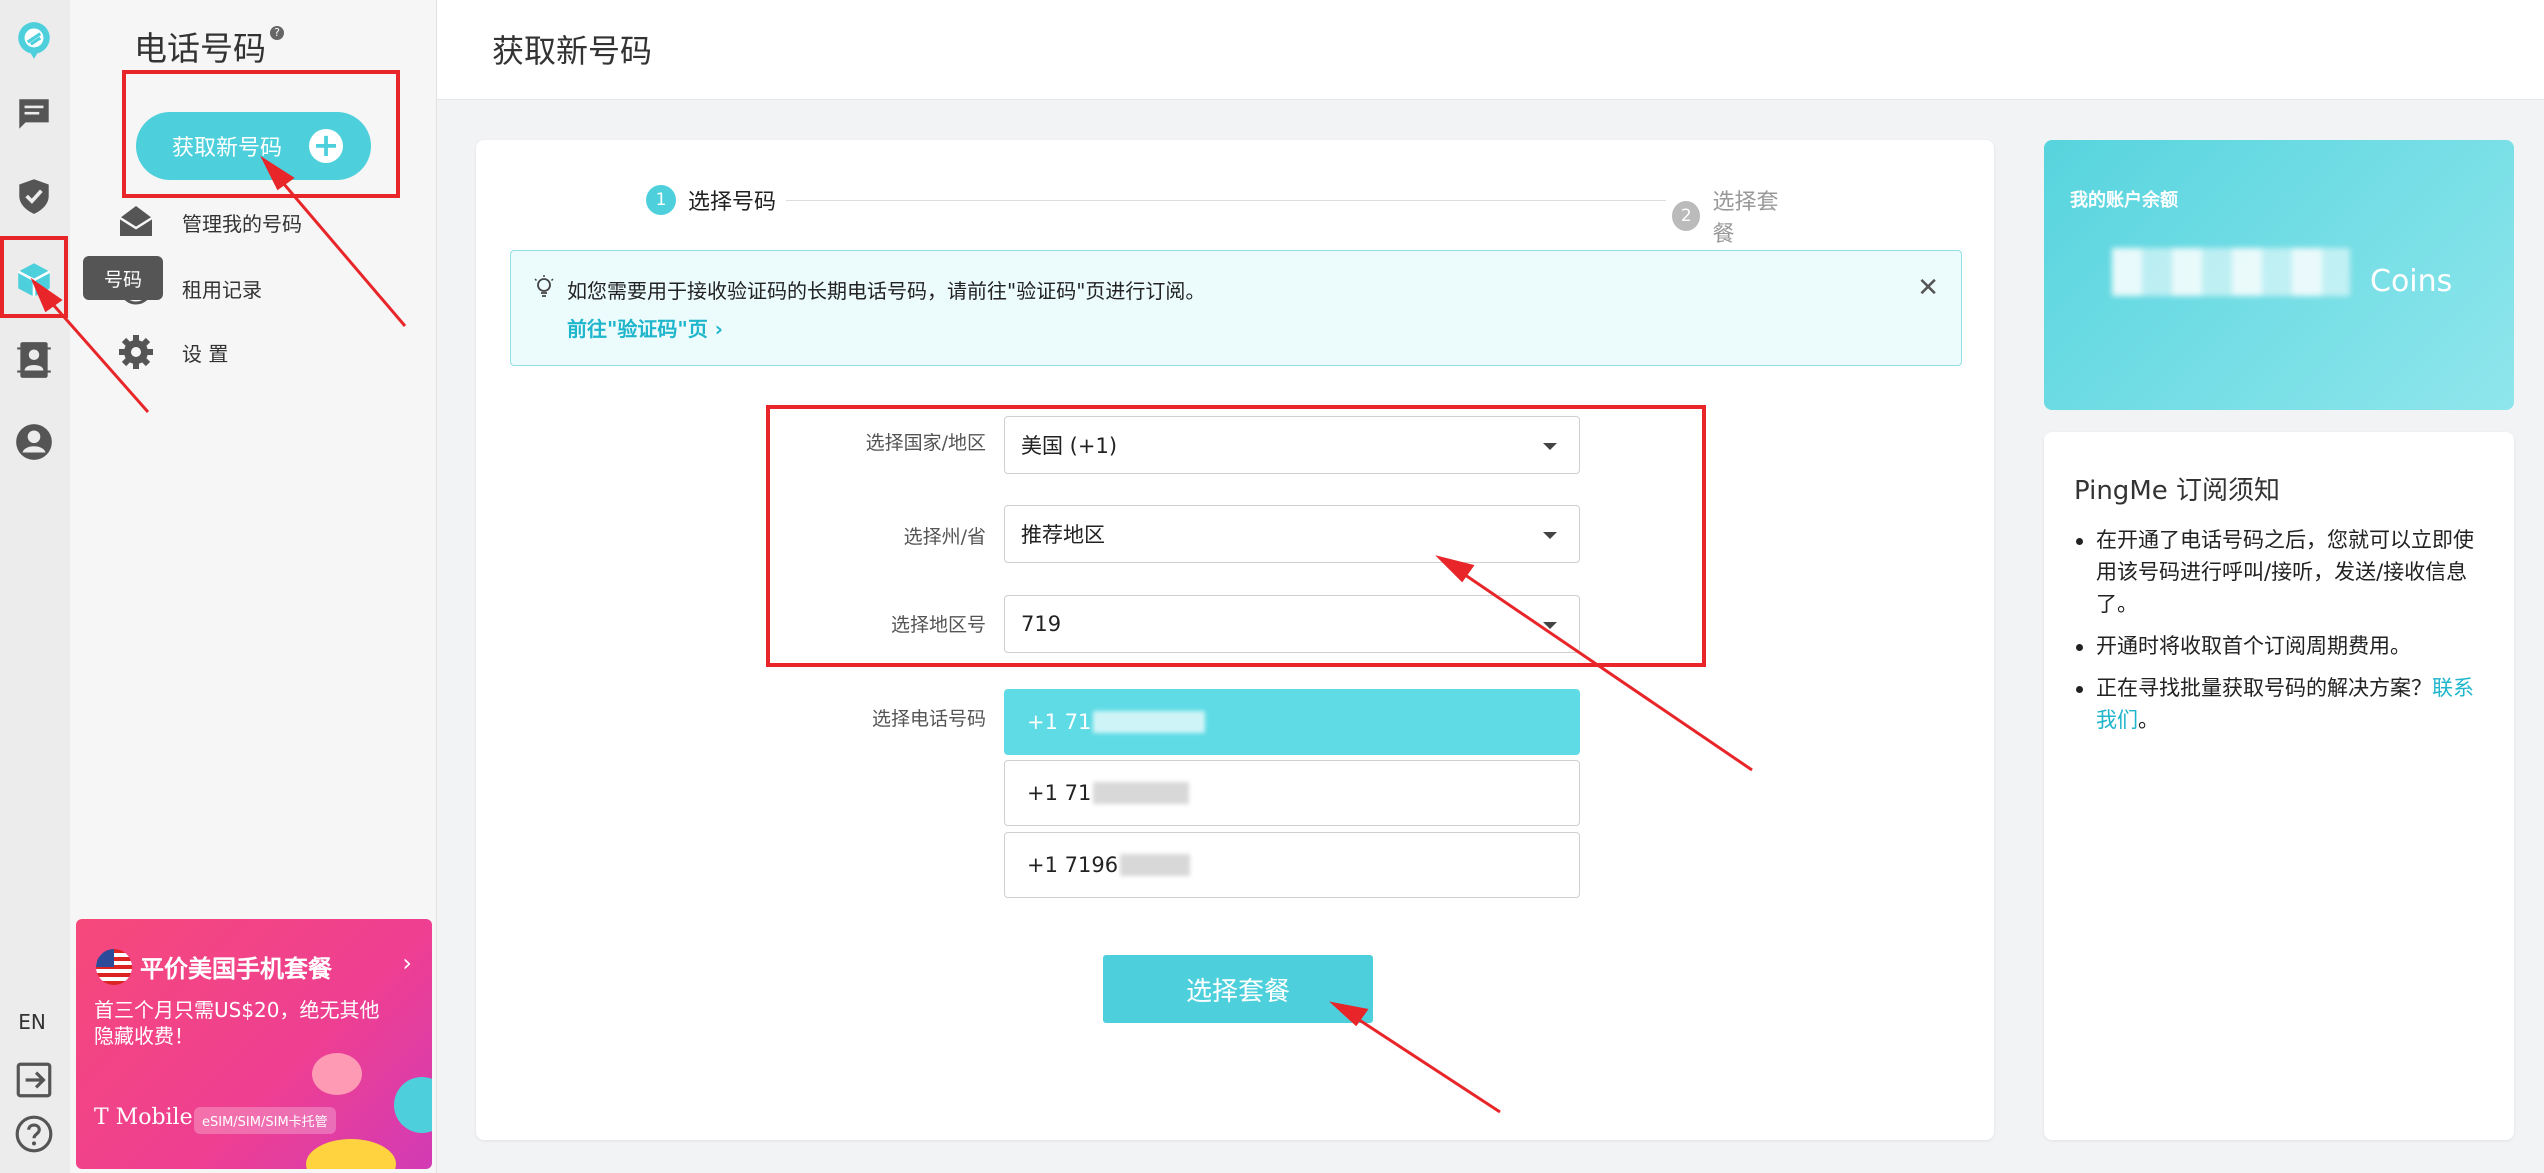  What do you see at coordinates (277, 173) in the screenshot?
I see `annotation-arrowhead` at bounding box center [277, 173].